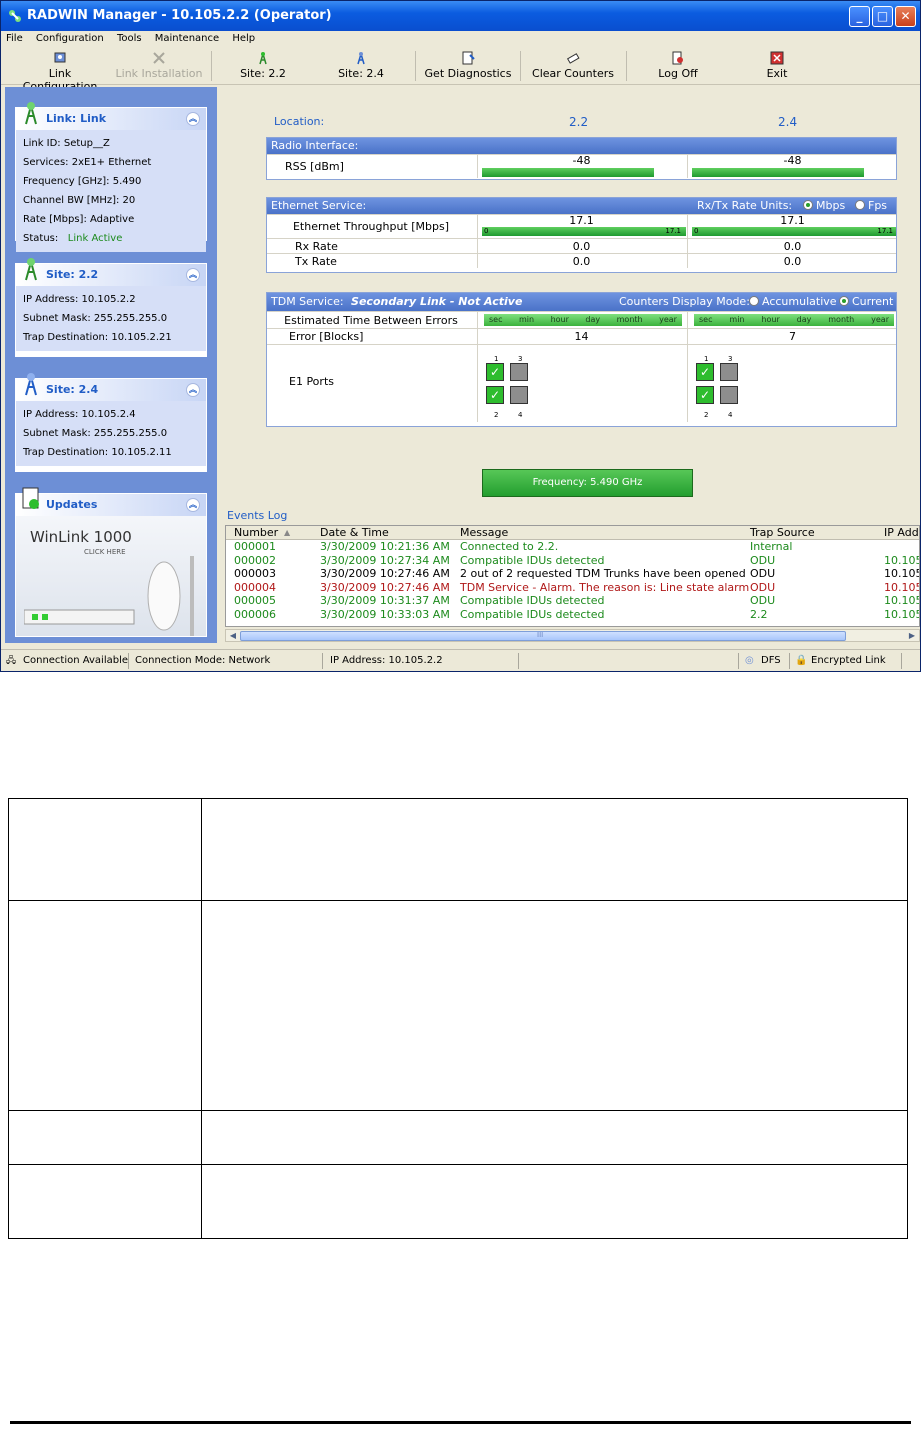 This screenshot has width=921, height=1440. I want to click on throughput-value-b: 17.1, so click(792, 220).